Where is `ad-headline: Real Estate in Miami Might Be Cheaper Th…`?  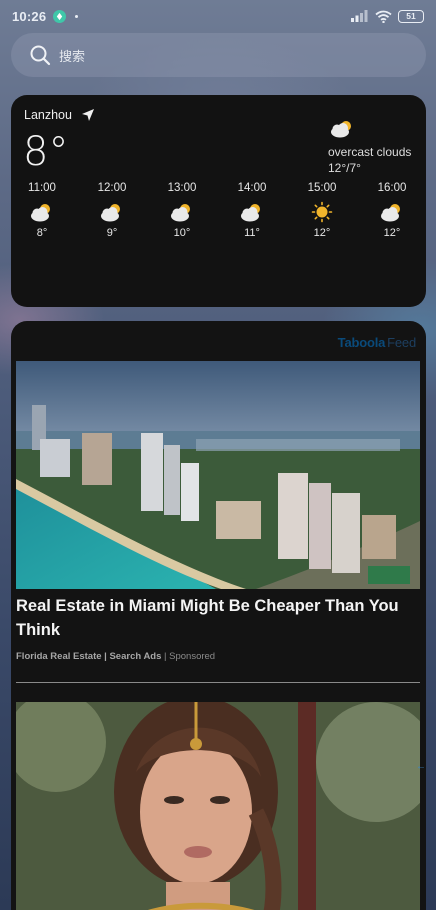
ad-headline: Real Estate in Miami Might Be Cheaper Th… is located at coordinates (218, 618).